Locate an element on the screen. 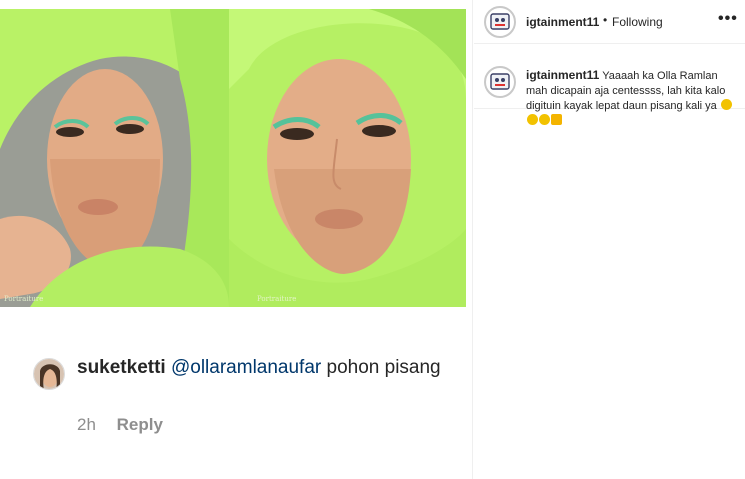 This screenshot has width=745, height=479. comment-meta: 2h Reply is located at coordinates (120, 425).